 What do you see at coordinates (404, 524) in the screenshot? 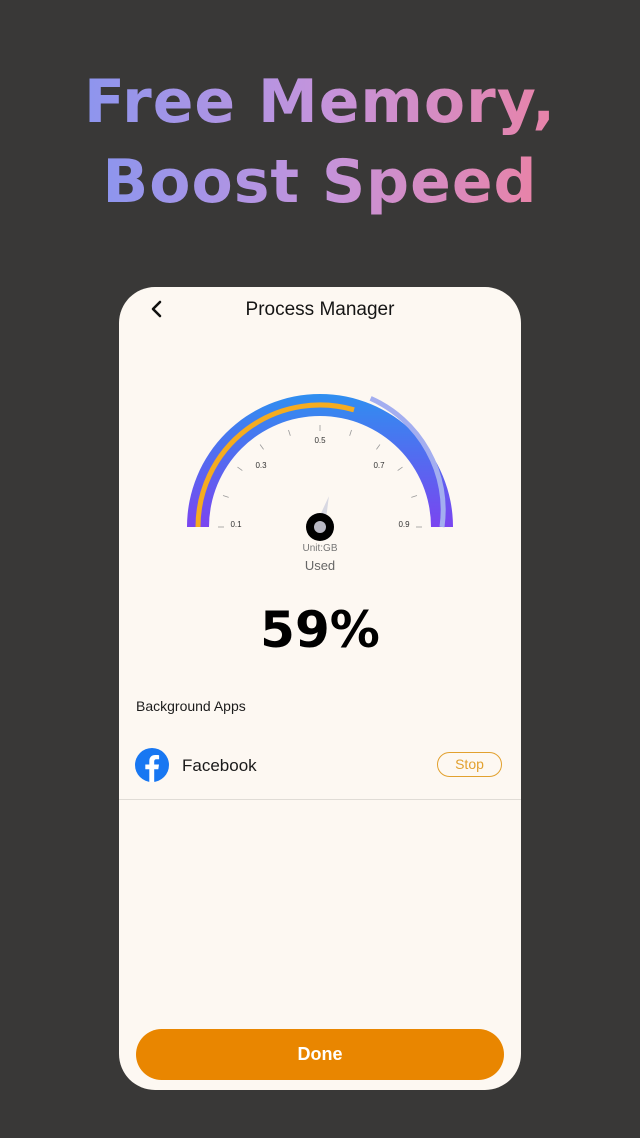
I see `gauge-tick-label: 0.9` at bounding box center [404, 524].